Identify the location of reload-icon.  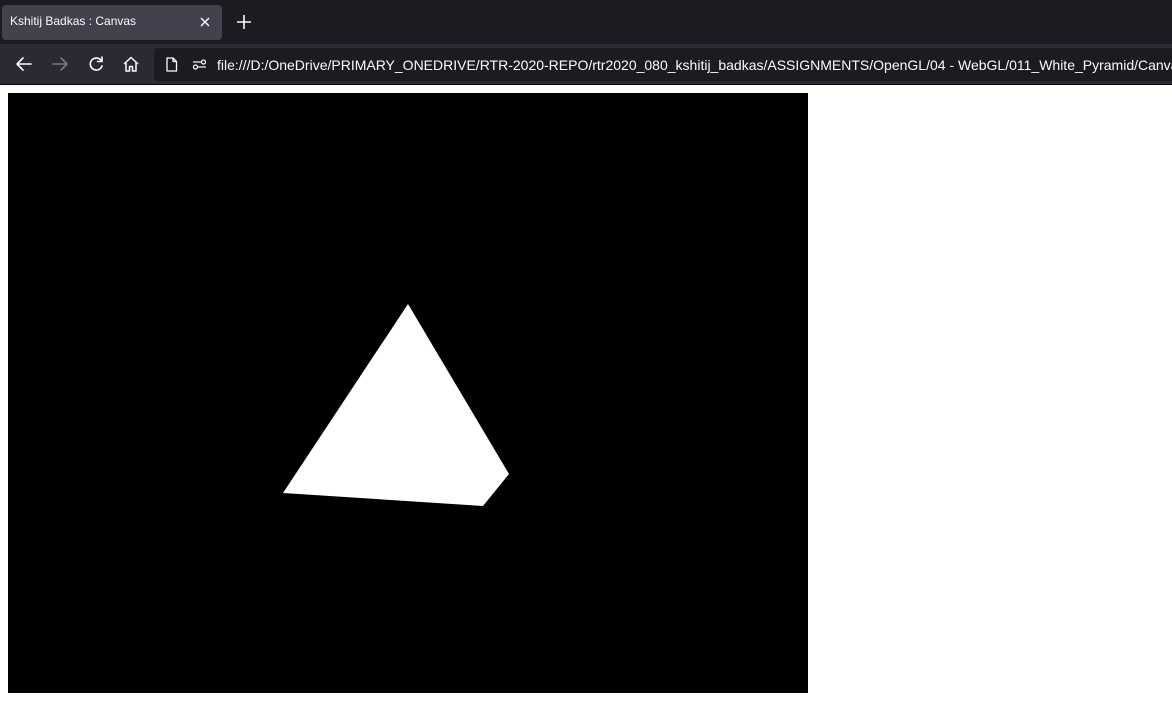
(96, 64).